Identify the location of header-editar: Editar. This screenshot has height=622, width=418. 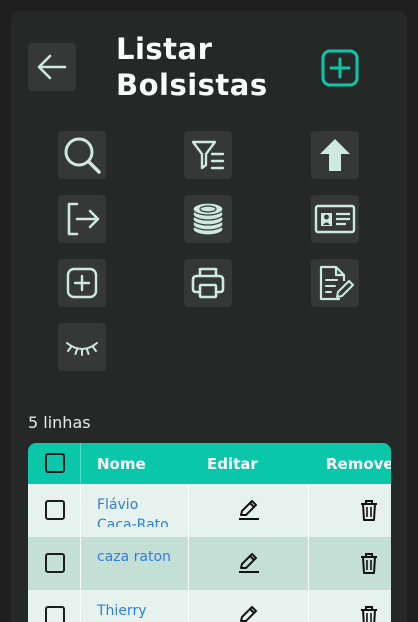
(232, 463).